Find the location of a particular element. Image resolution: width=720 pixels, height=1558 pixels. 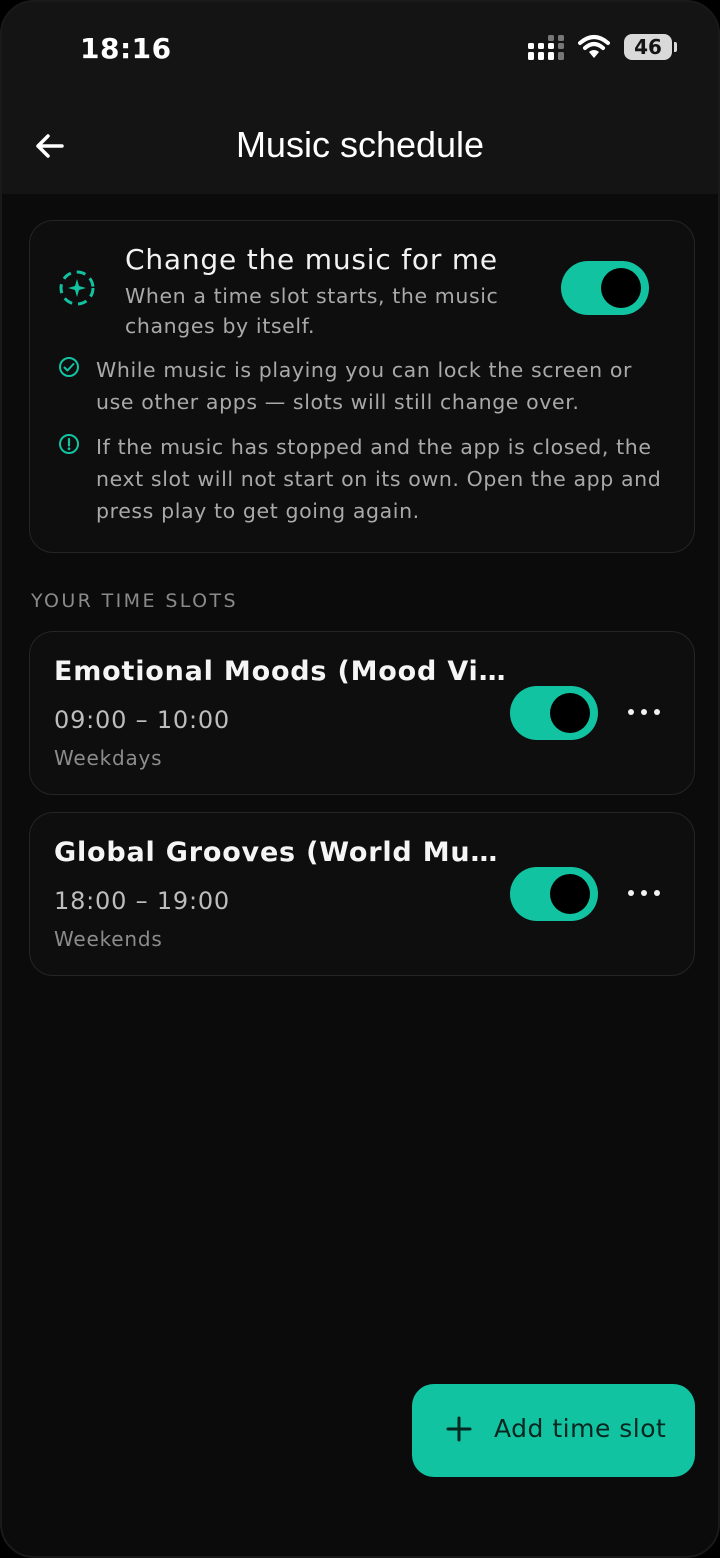

slot-days: Weekdays is located at coordinates (108, 758).